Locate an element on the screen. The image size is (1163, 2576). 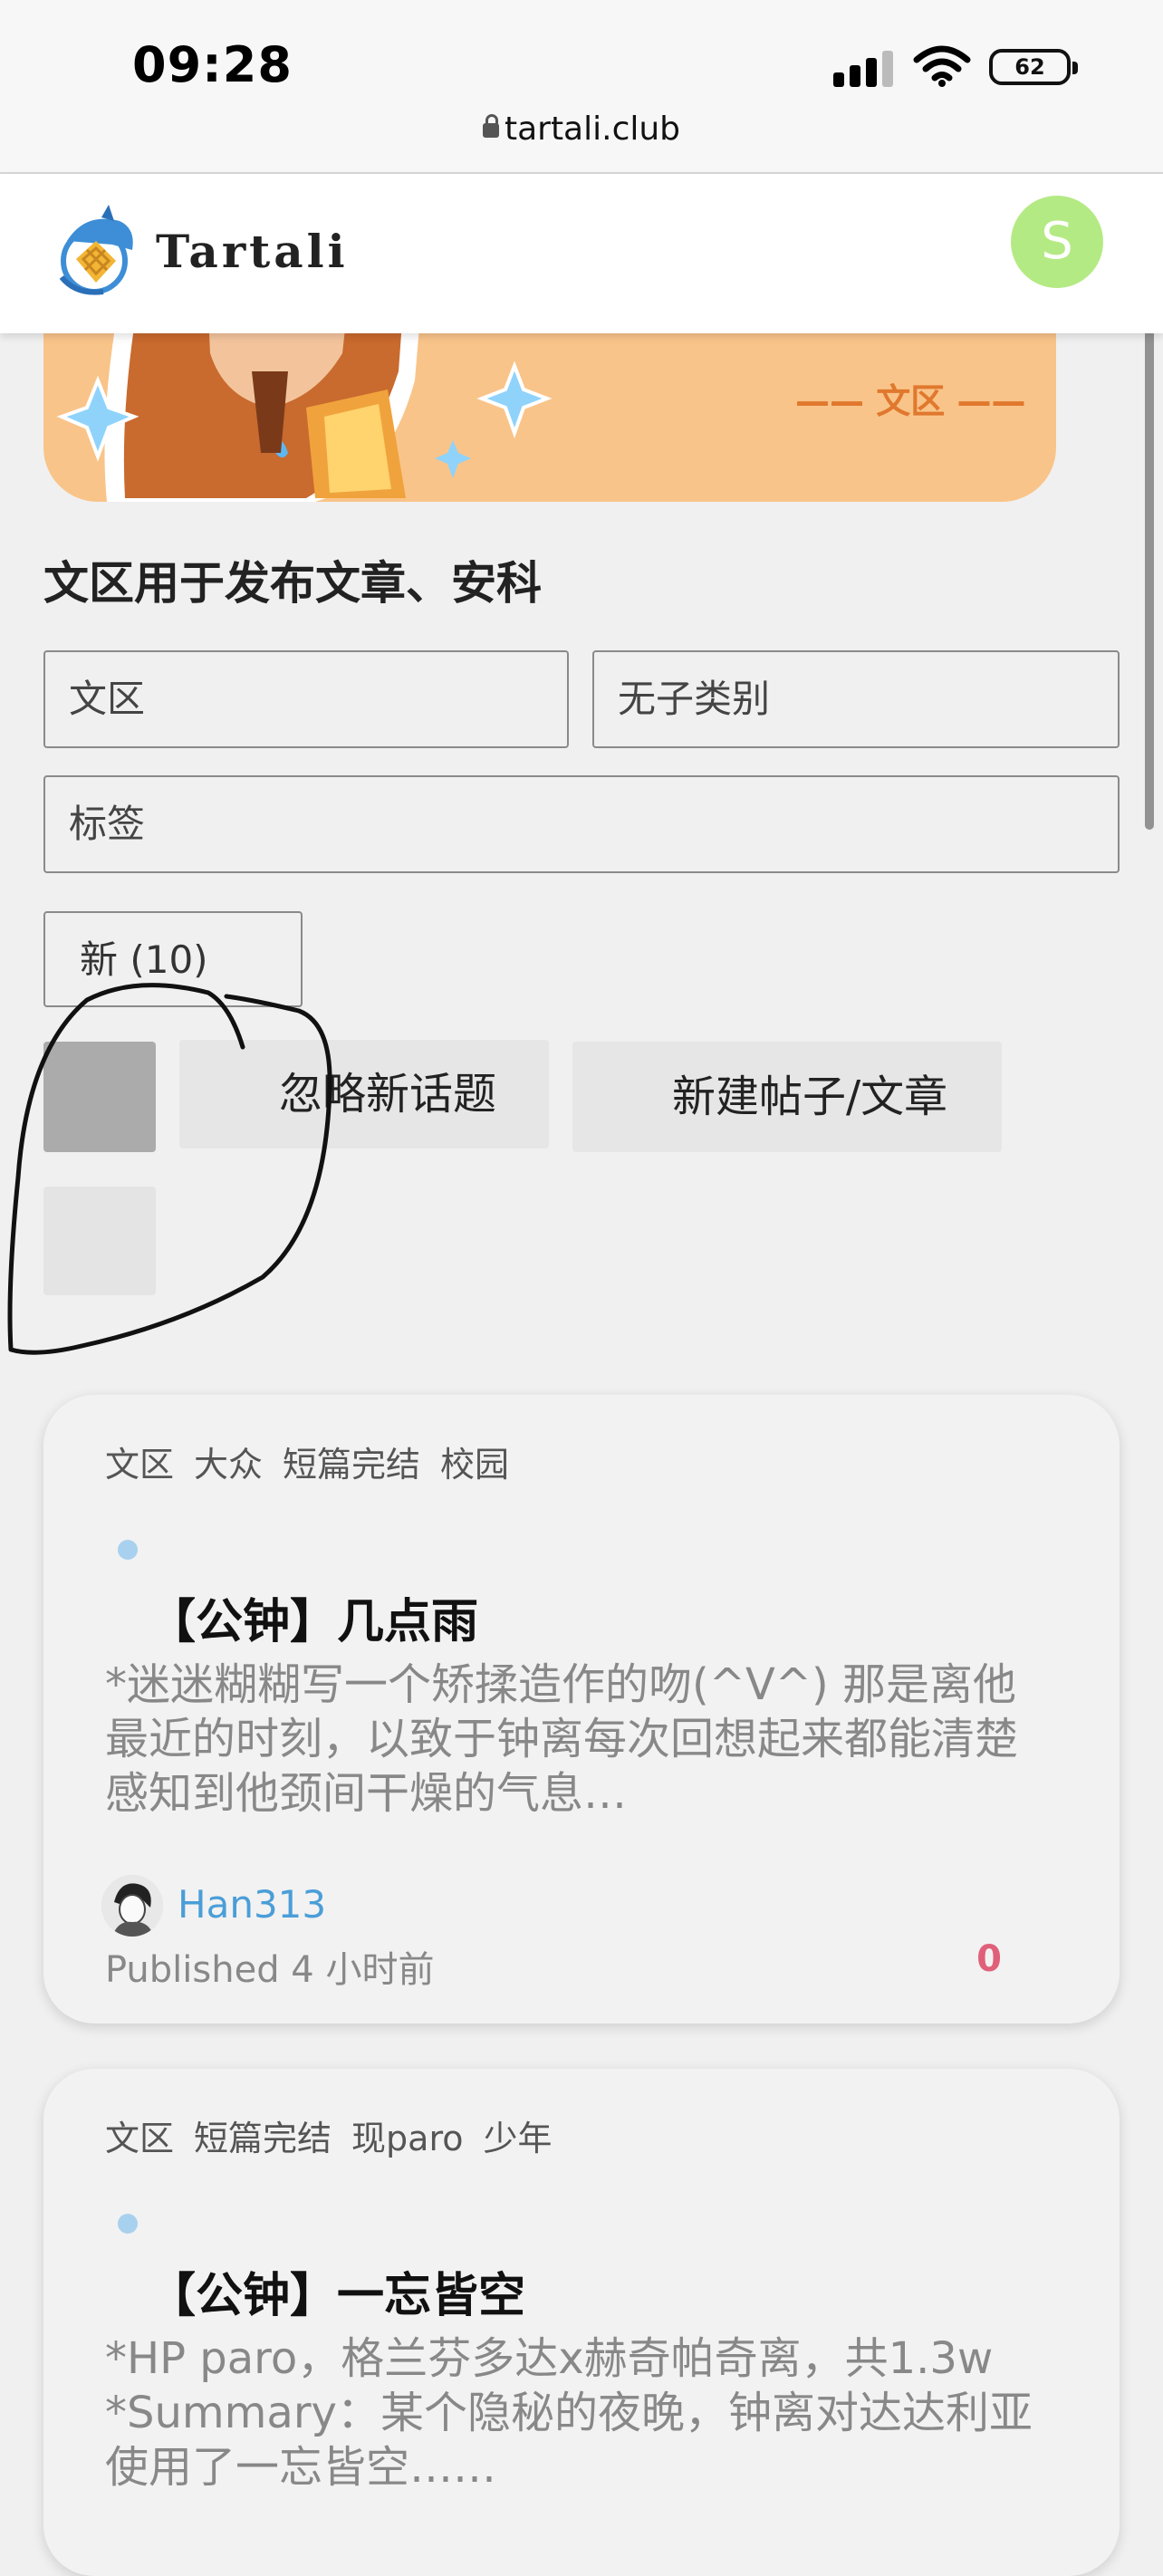
user-avatar: S is located at coordinates (1057, 242).